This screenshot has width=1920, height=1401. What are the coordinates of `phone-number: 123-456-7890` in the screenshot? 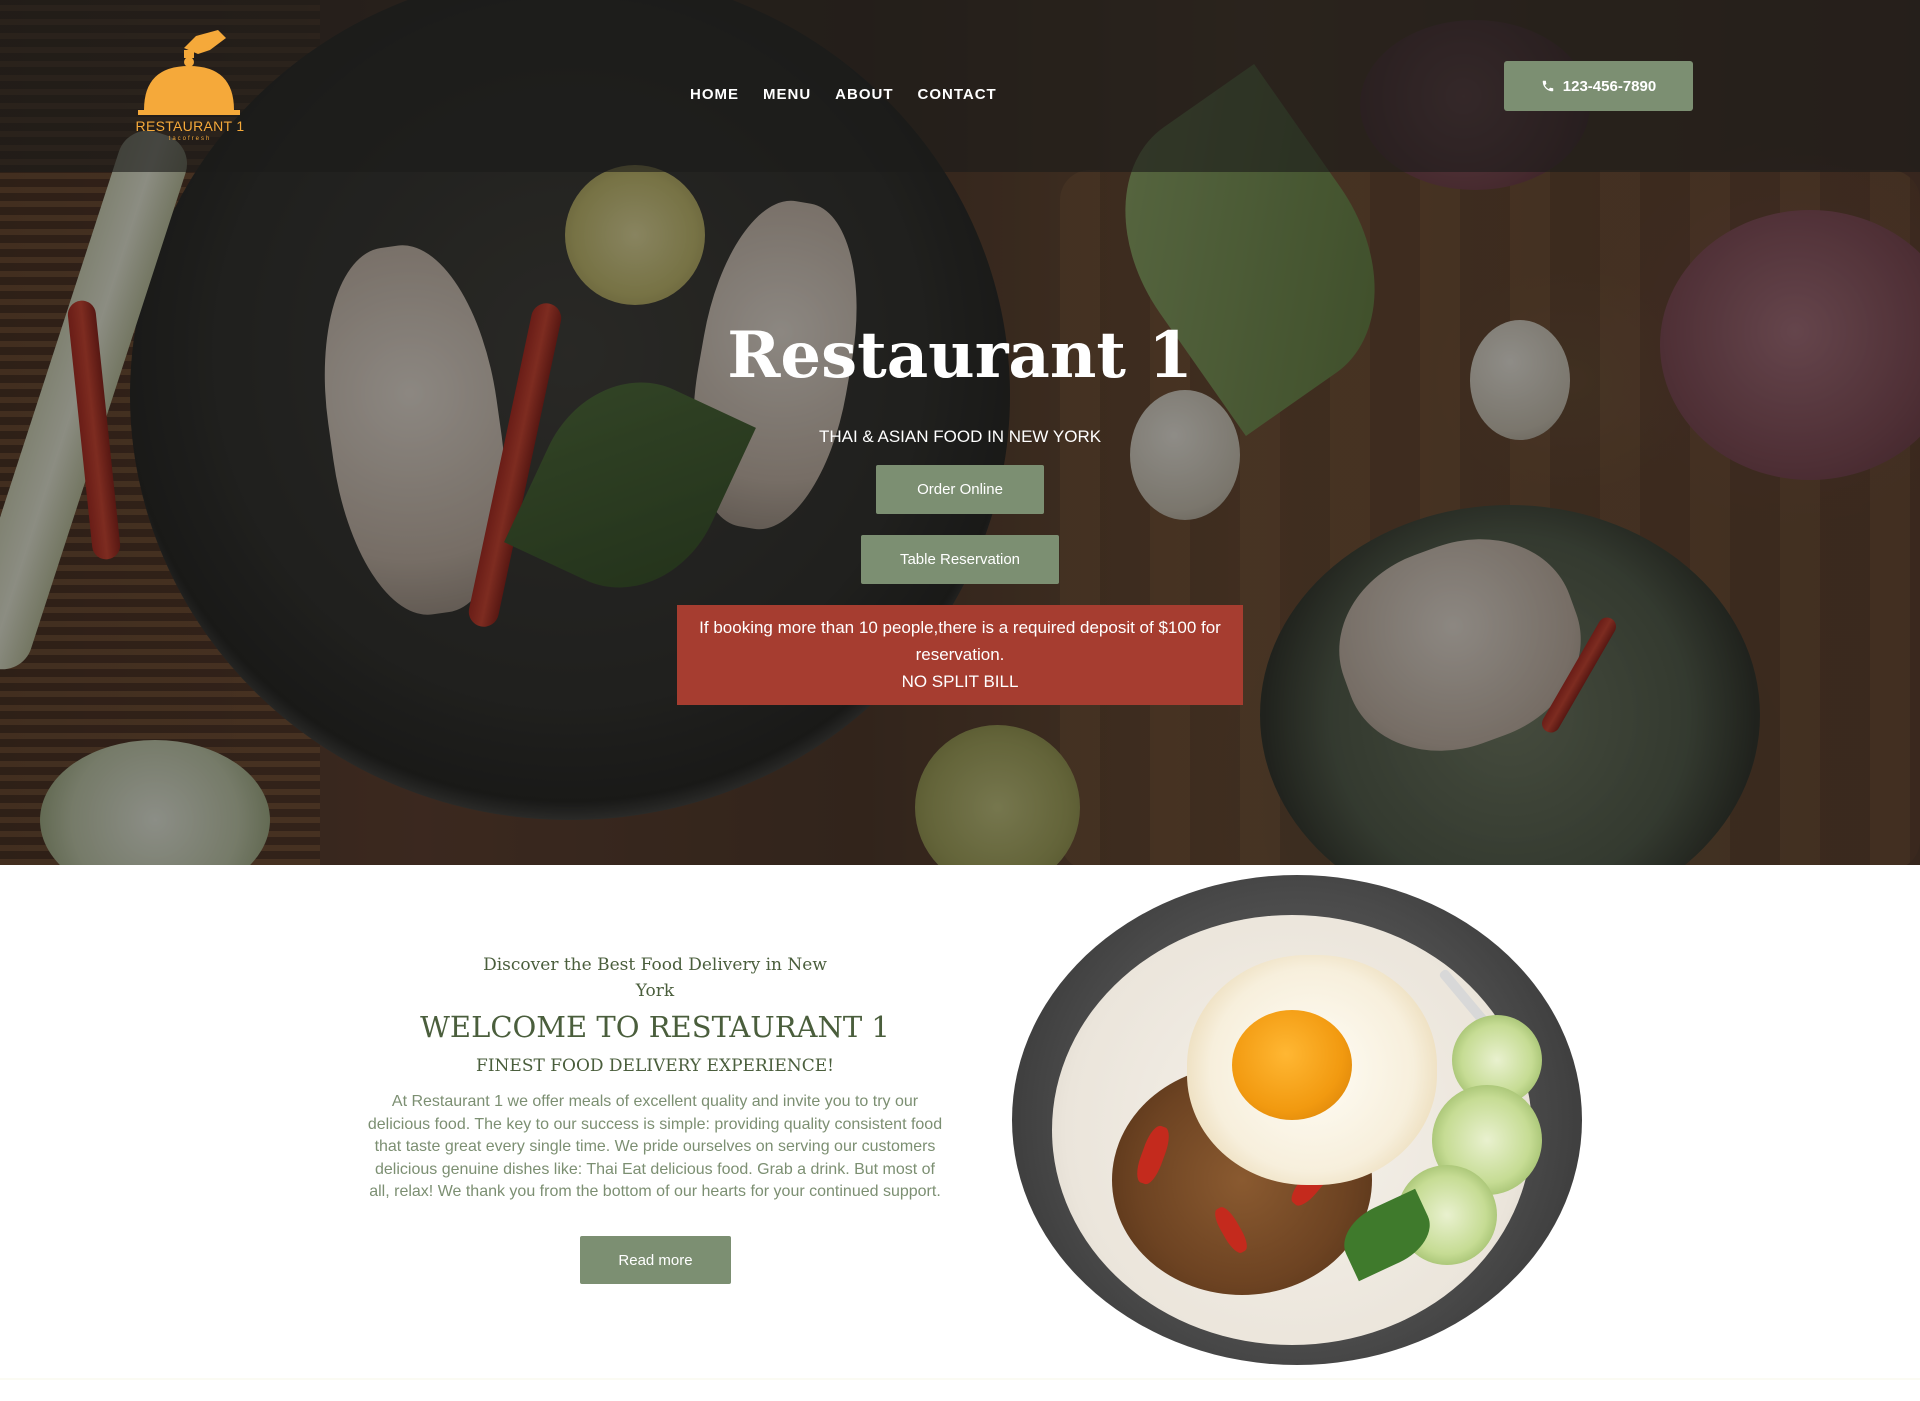 It's located at (1609, 86).